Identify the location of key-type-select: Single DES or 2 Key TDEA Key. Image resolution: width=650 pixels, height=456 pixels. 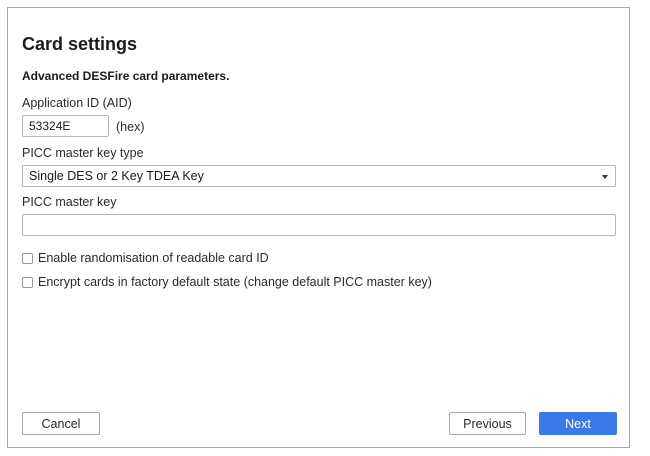
(319, 176).